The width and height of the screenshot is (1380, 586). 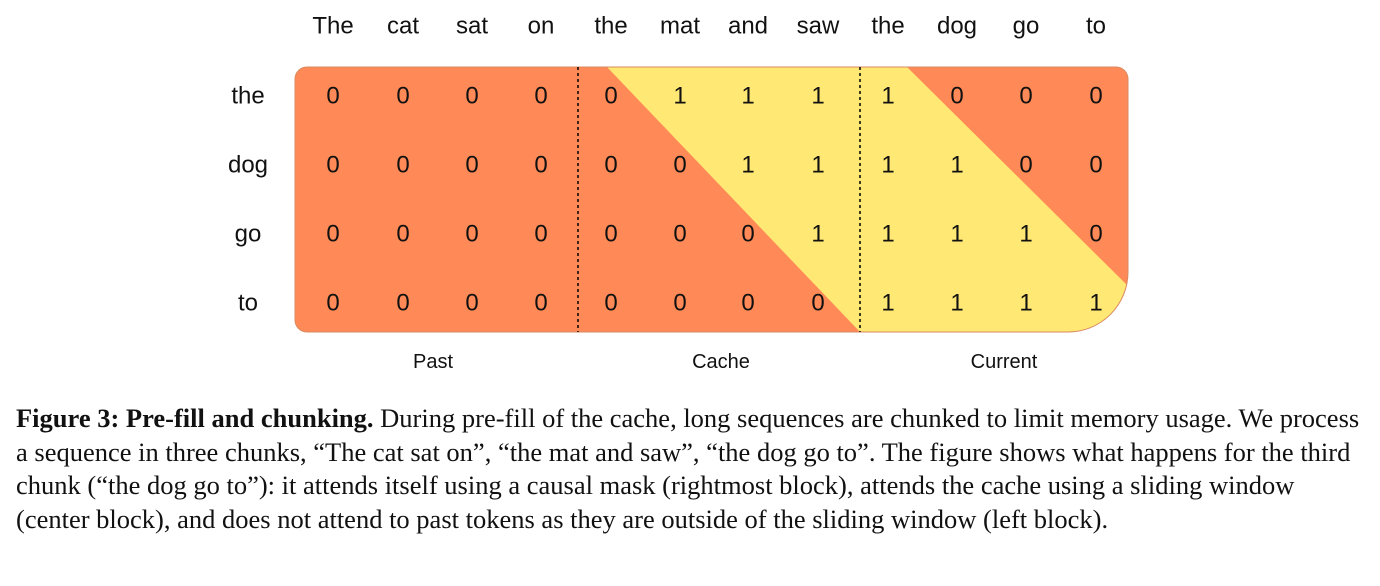 I want to click on column-token-label: sat, so click(x=472, y=26).